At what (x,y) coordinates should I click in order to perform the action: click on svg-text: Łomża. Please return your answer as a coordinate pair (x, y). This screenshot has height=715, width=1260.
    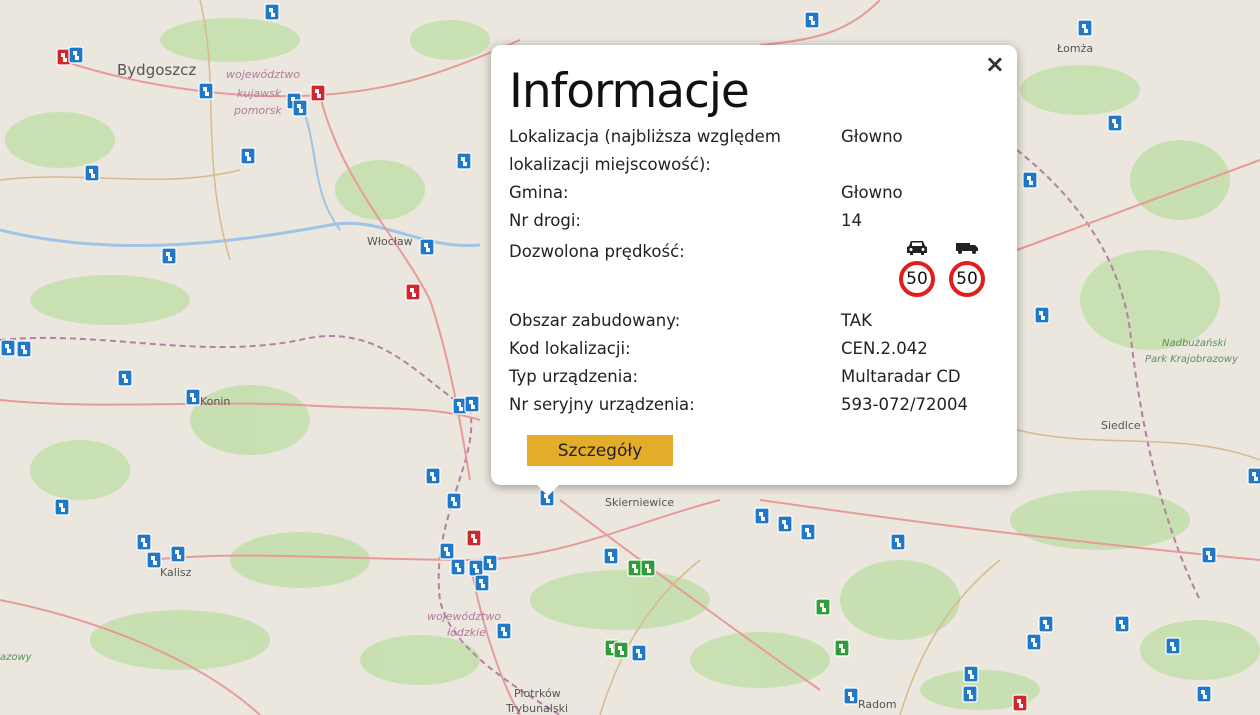
    Looking at the image, I should click on (1074, 48).